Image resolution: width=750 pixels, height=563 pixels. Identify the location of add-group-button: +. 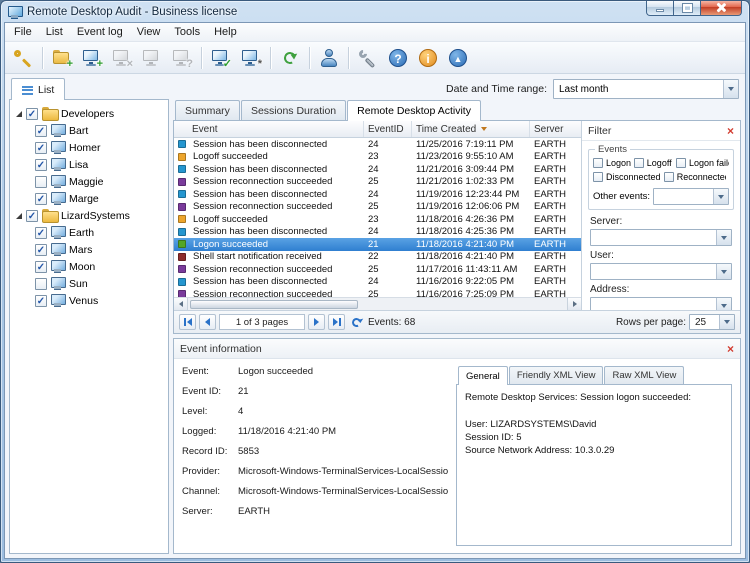
(62, 58).